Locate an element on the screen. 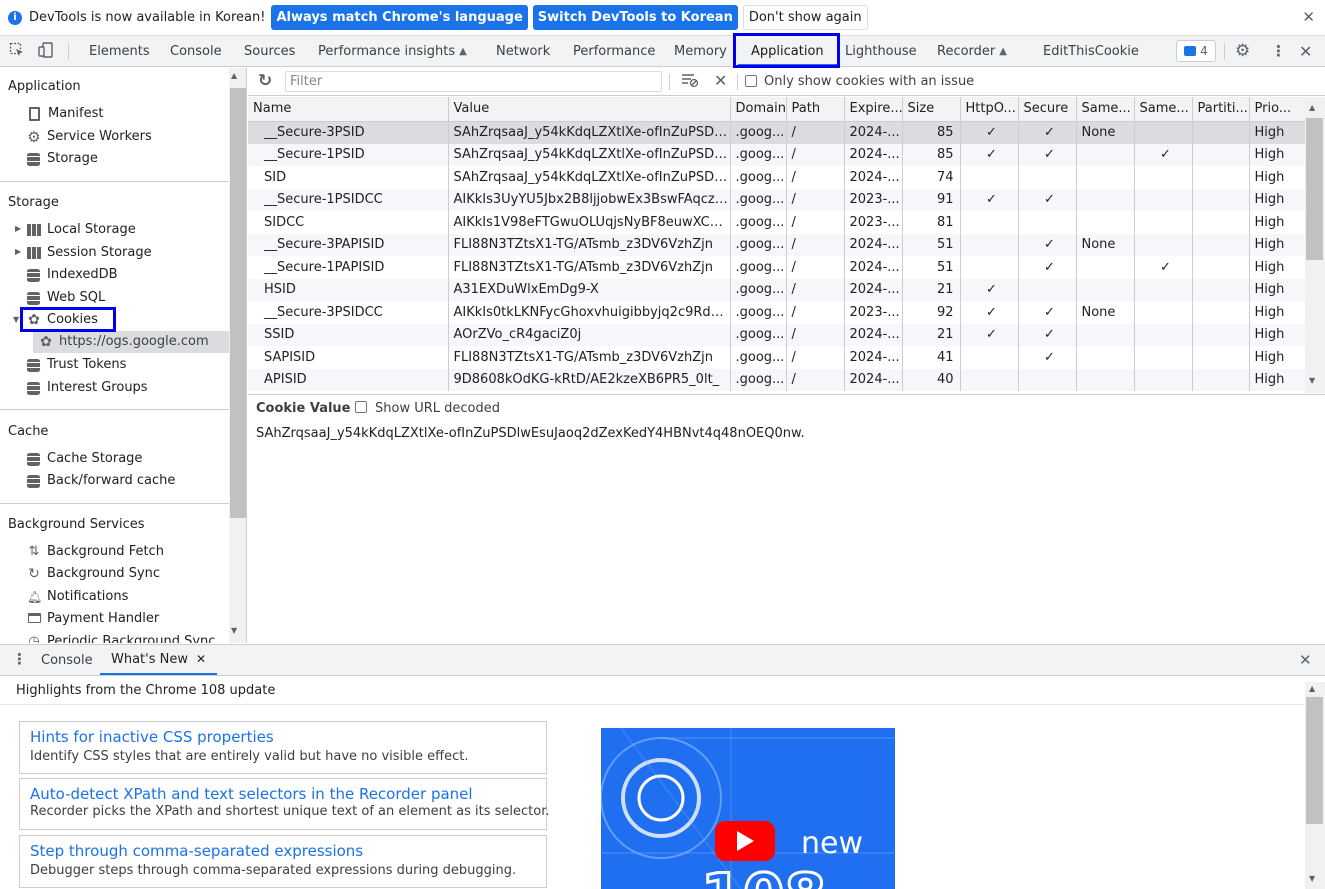  card-icon is located at coordinates (34, 619).